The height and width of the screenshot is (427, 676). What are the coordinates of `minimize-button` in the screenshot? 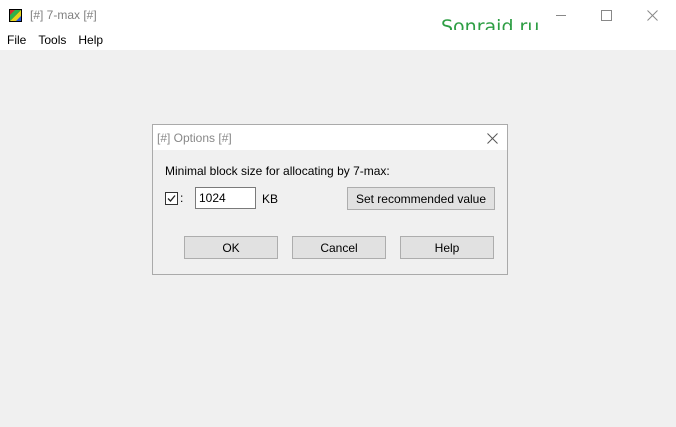 It's located at (561, 15).